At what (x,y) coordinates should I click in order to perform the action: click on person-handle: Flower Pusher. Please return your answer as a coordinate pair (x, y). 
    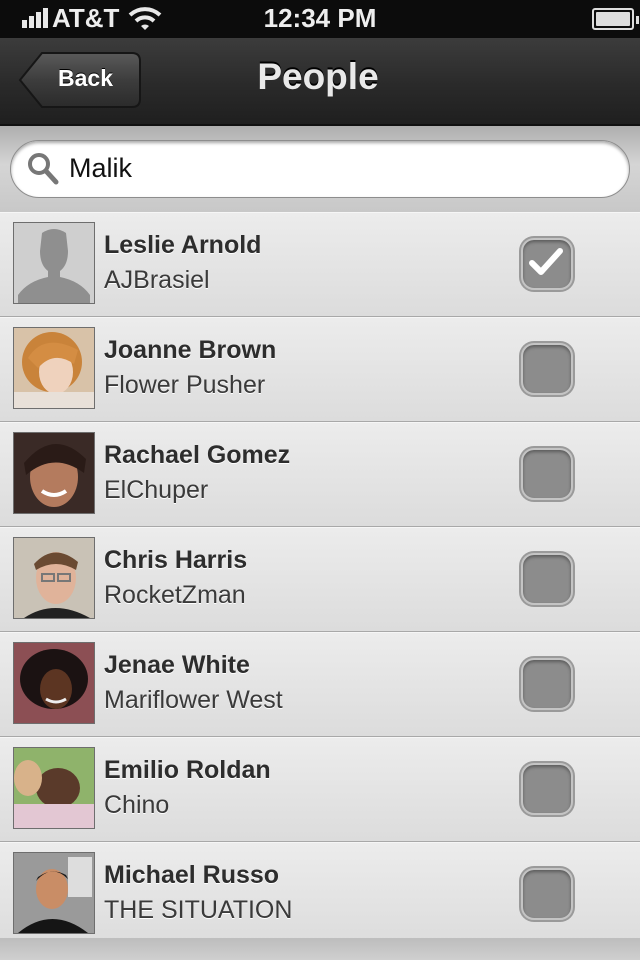
    Looking at the image, I should click on (185, 385).